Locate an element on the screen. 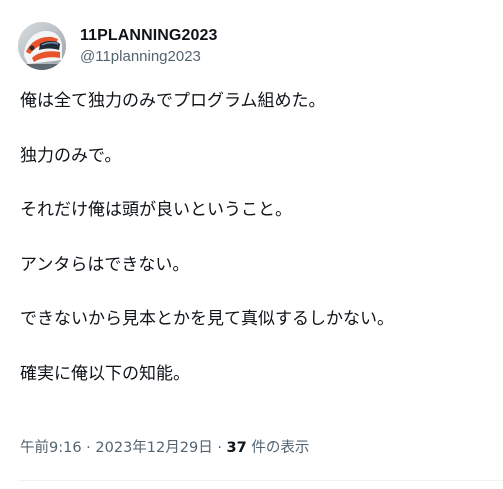 The height and width of the screenshot is (489, 503). view-label: 件の表示 is located at coordinates (280, 448).